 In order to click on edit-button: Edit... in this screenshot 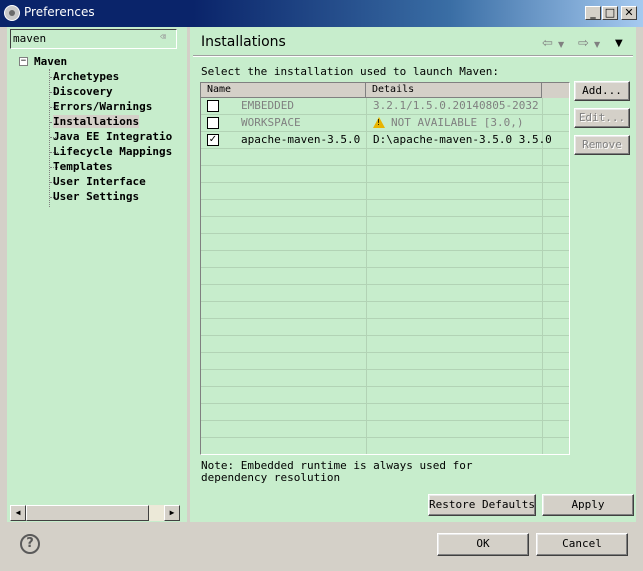, I will do `click(602, 118)`.